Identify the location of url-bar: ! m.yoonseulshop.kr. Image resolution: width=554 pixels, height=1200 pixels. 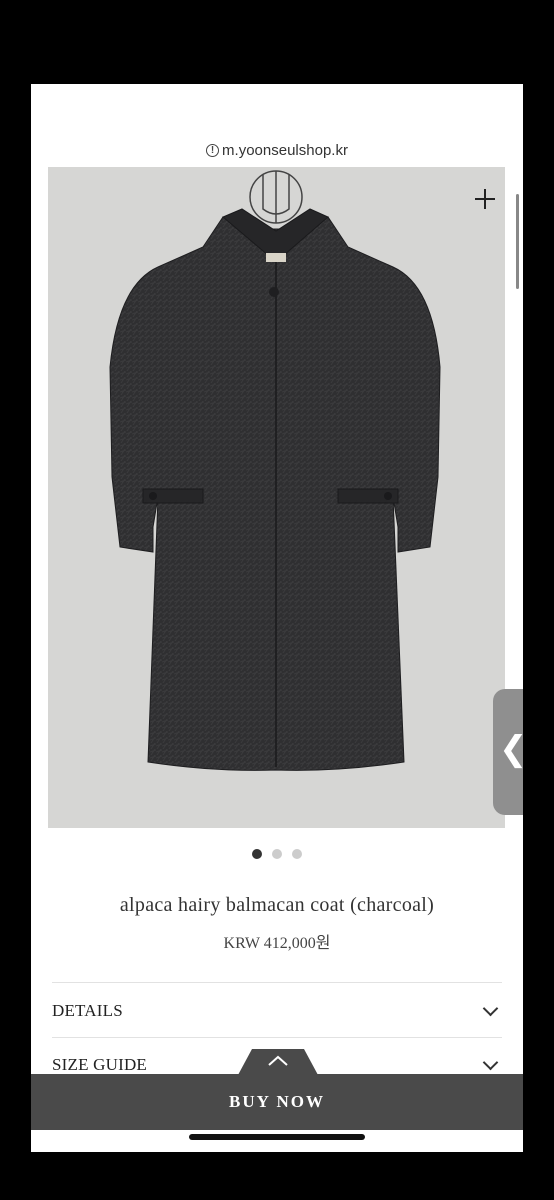
(277, 125).